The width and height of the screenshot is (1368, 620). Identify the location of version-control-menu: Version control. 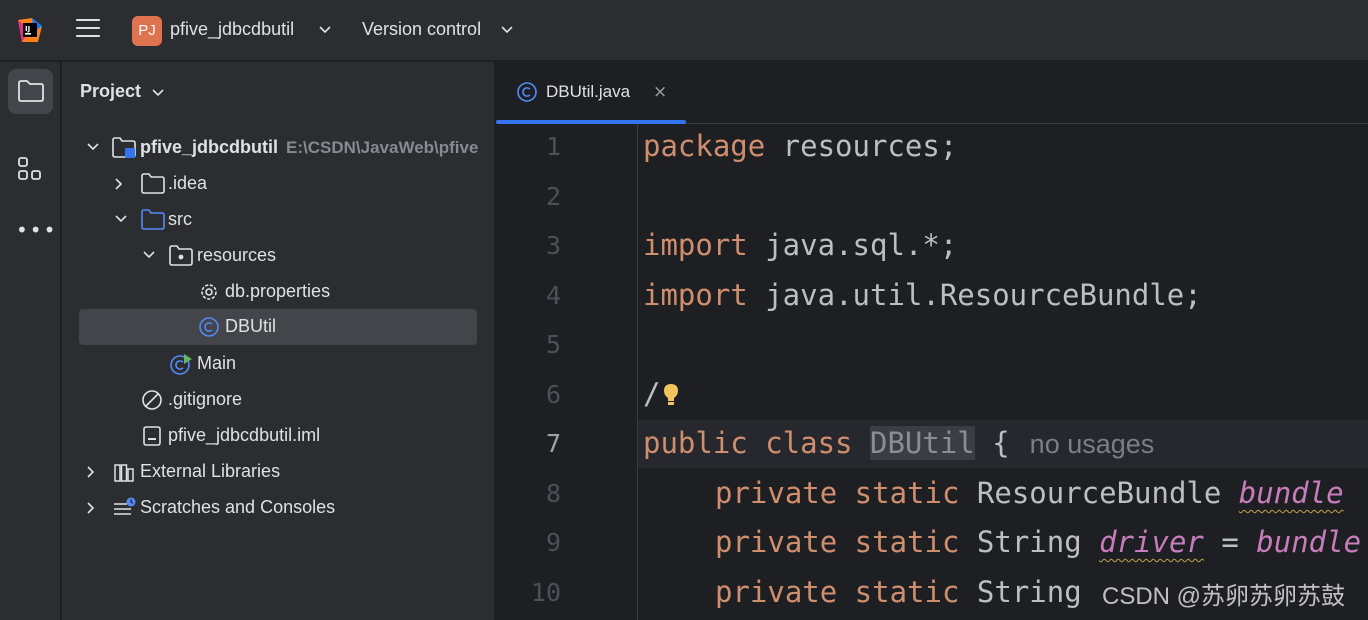
(421, 29).